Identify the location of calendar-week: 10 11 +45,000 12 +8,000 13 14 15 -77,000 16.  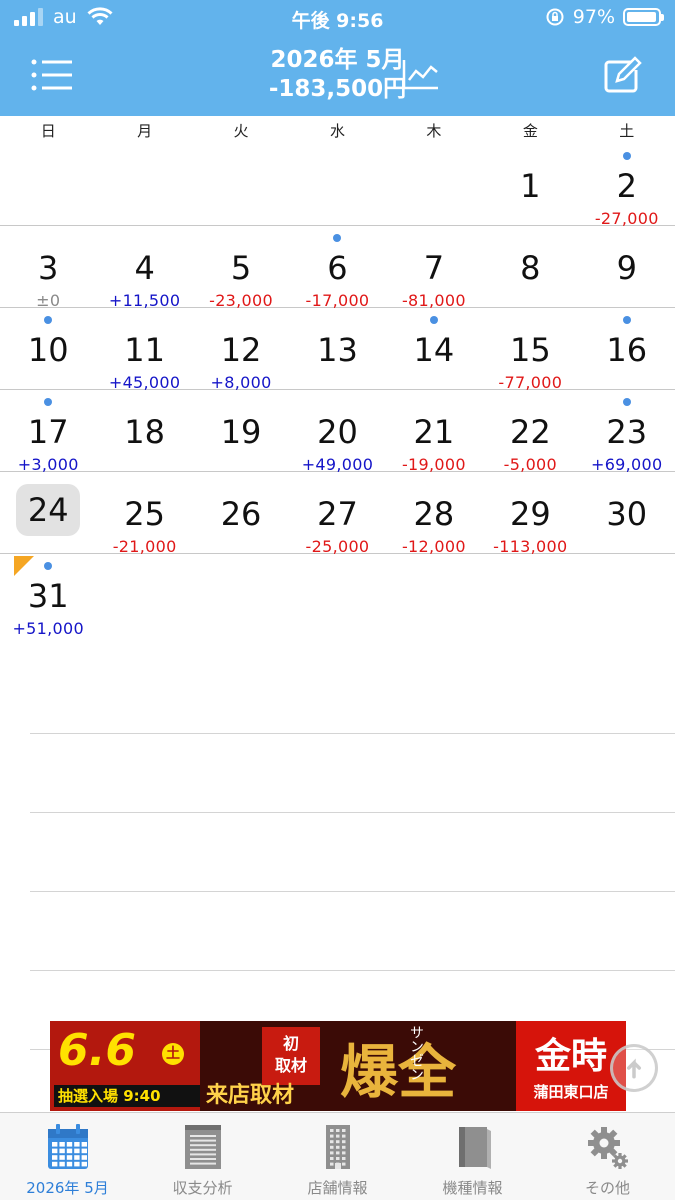
(337, 350).